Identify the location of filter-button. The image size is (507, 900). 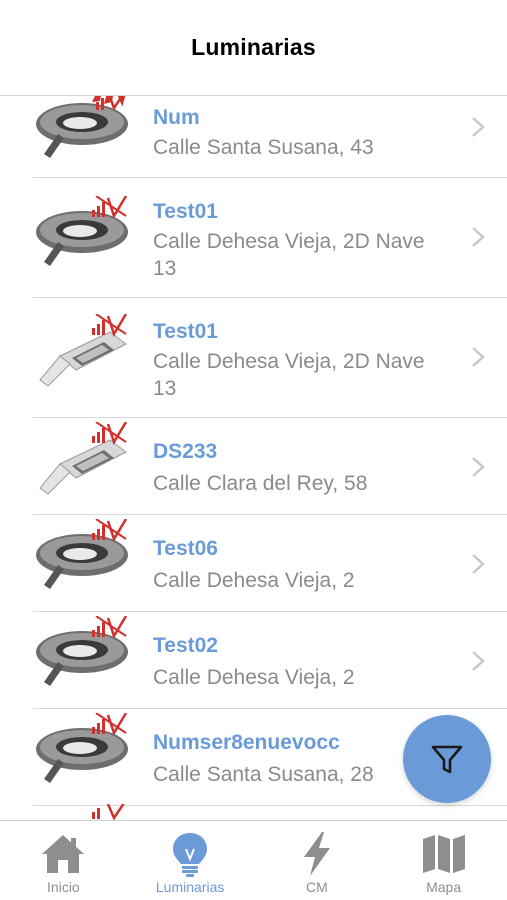
(447, 759).